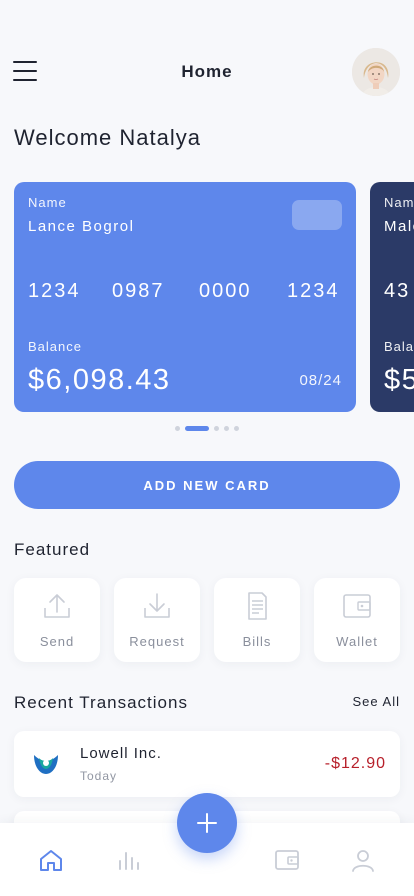 This screenshot has width=414, height=896. I want to click on transaction-amount: -$12.90, so click(355, 763).